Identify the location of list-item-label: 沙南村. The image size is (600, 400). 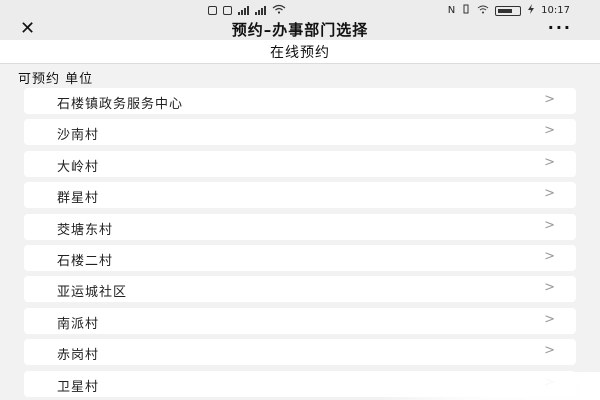
(78, 136).